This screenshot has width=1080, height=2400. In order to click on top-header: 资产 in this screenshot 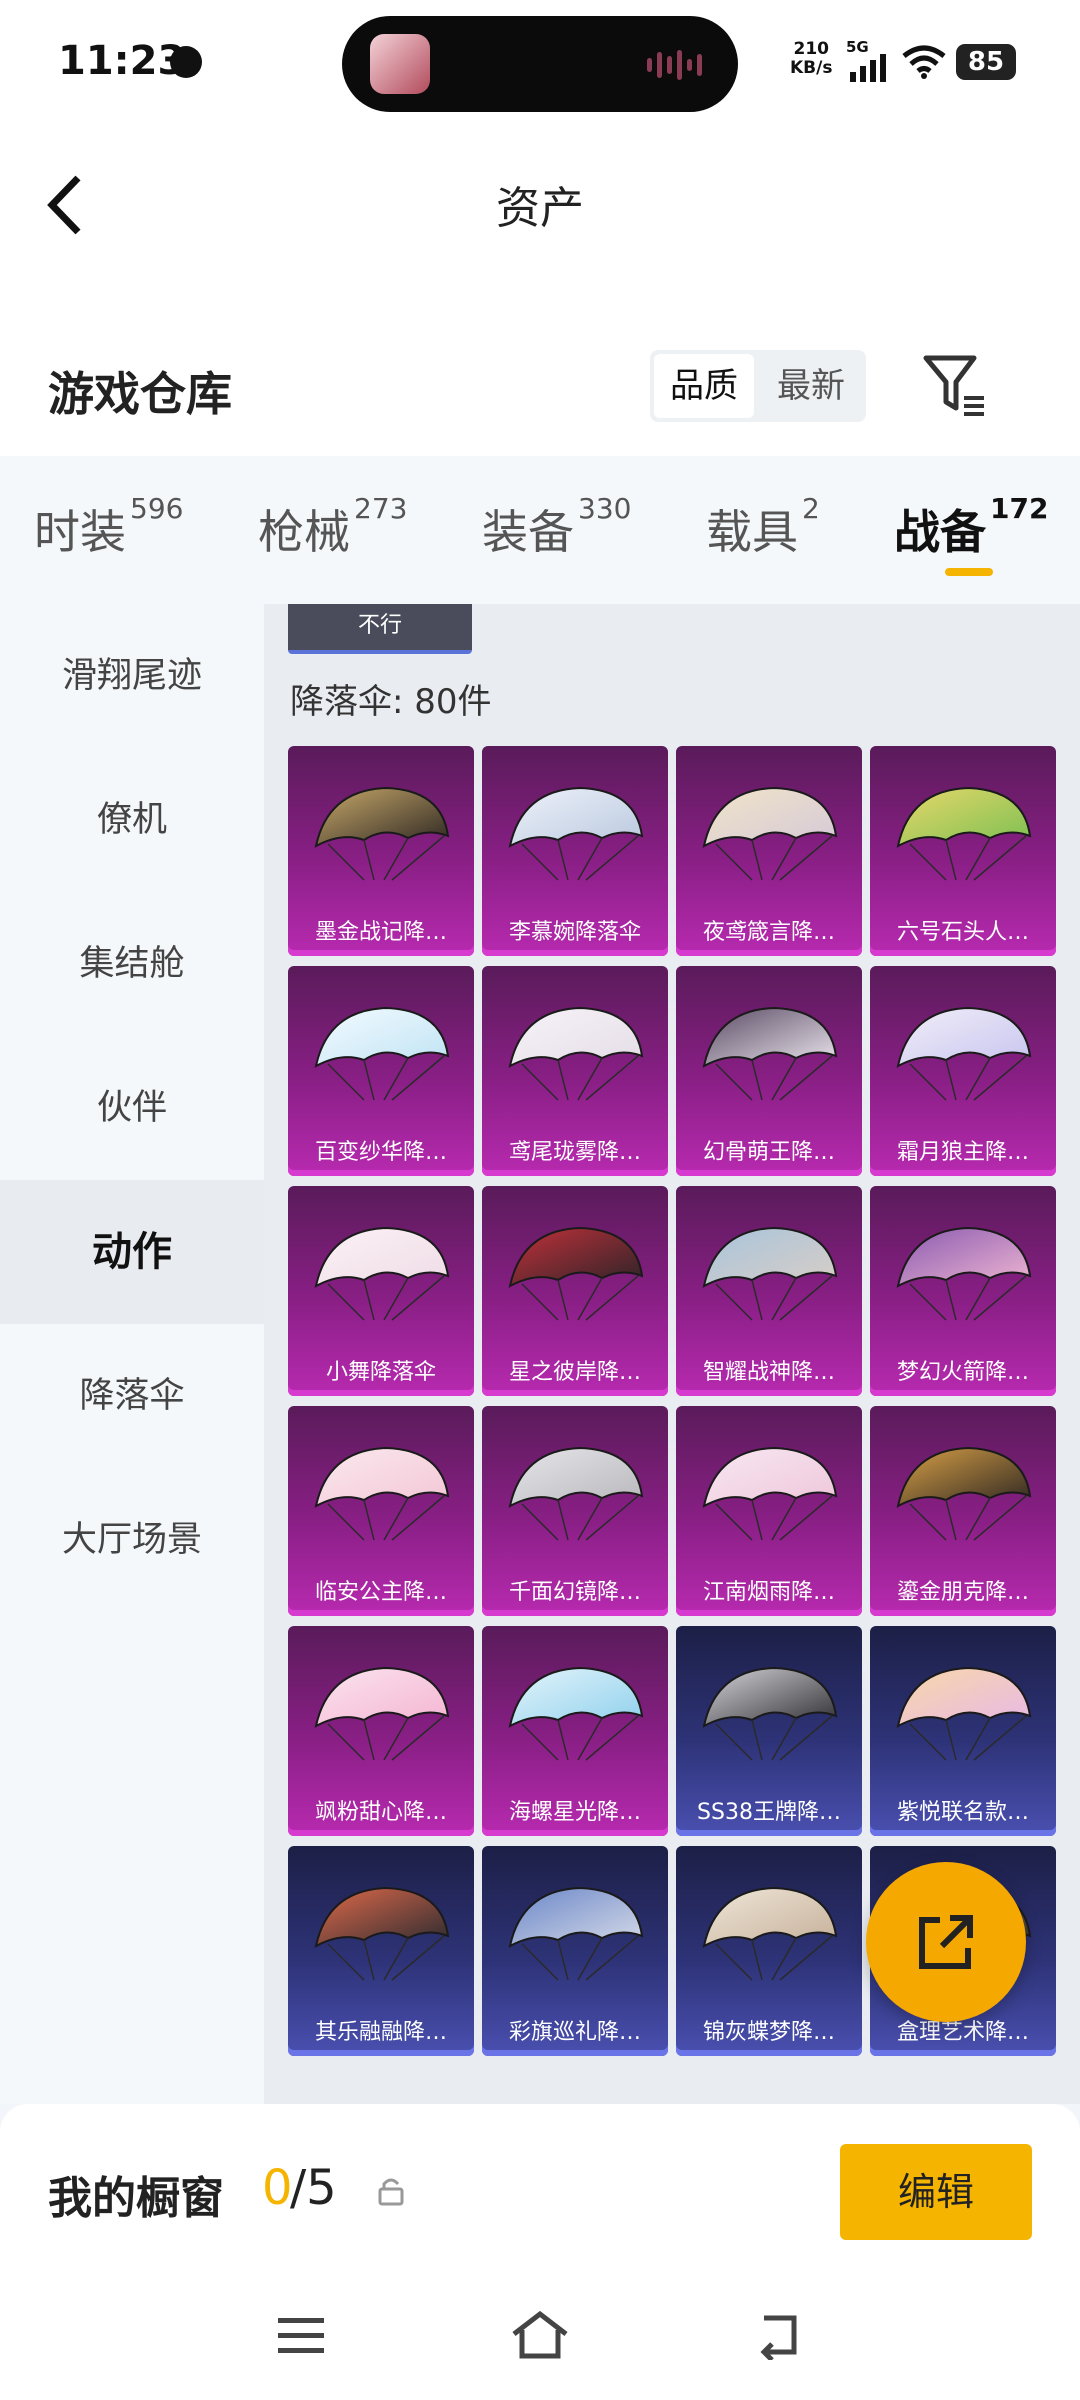, I will do `click(540, 230)`.